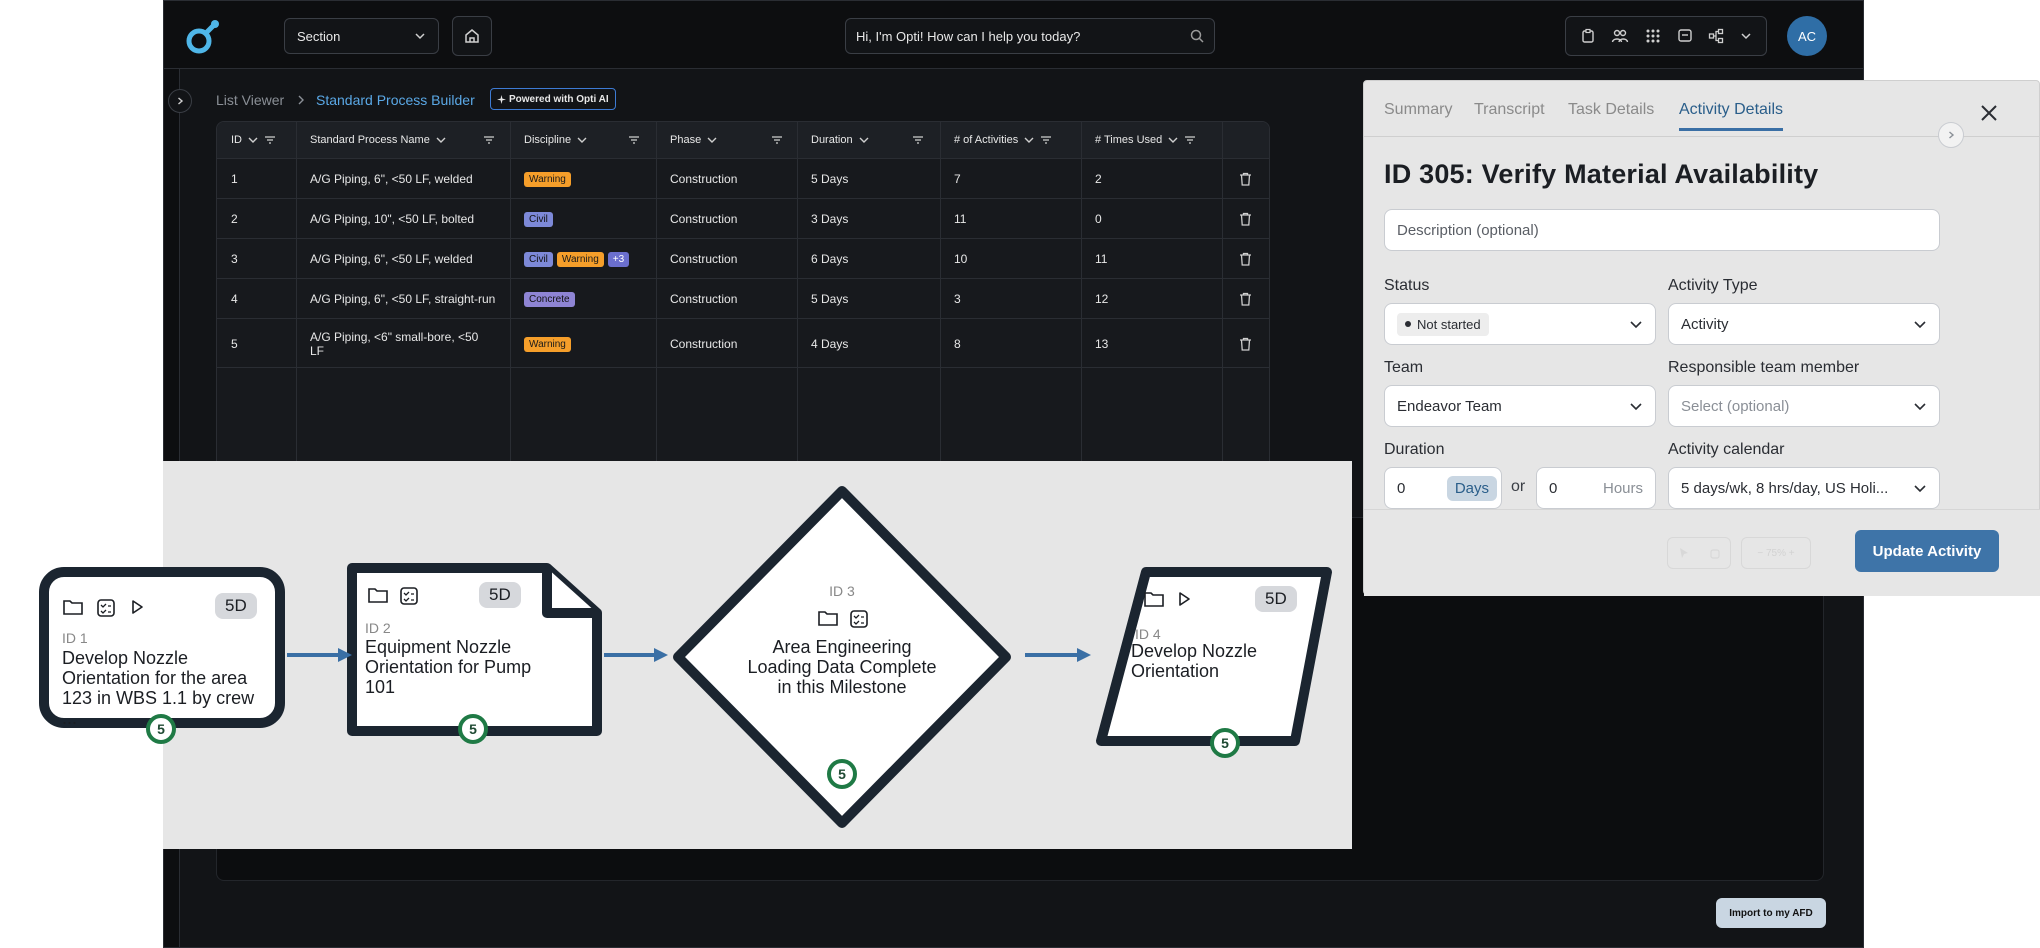 This screenshot has height=948, width=2040. I want to click on expand-sidebar-button, so click(180, 101).